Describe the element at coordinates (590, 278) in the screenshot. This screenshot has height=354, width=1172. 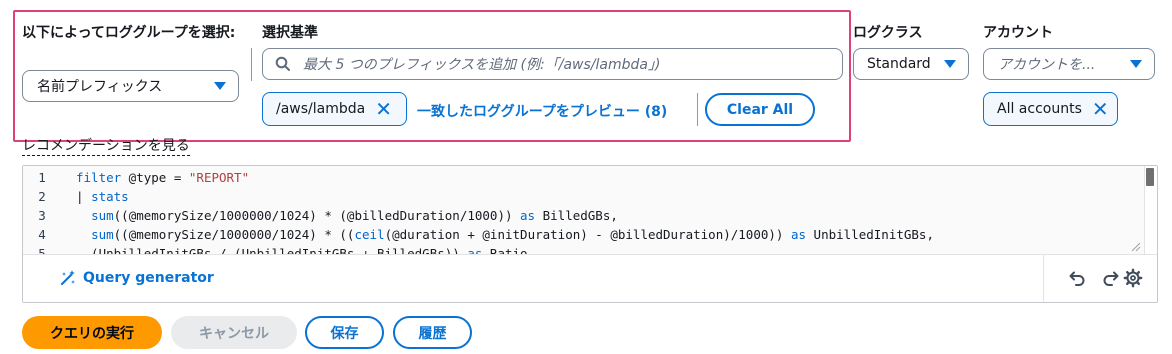
I see `editor-toolbar: Query generator` at that location.